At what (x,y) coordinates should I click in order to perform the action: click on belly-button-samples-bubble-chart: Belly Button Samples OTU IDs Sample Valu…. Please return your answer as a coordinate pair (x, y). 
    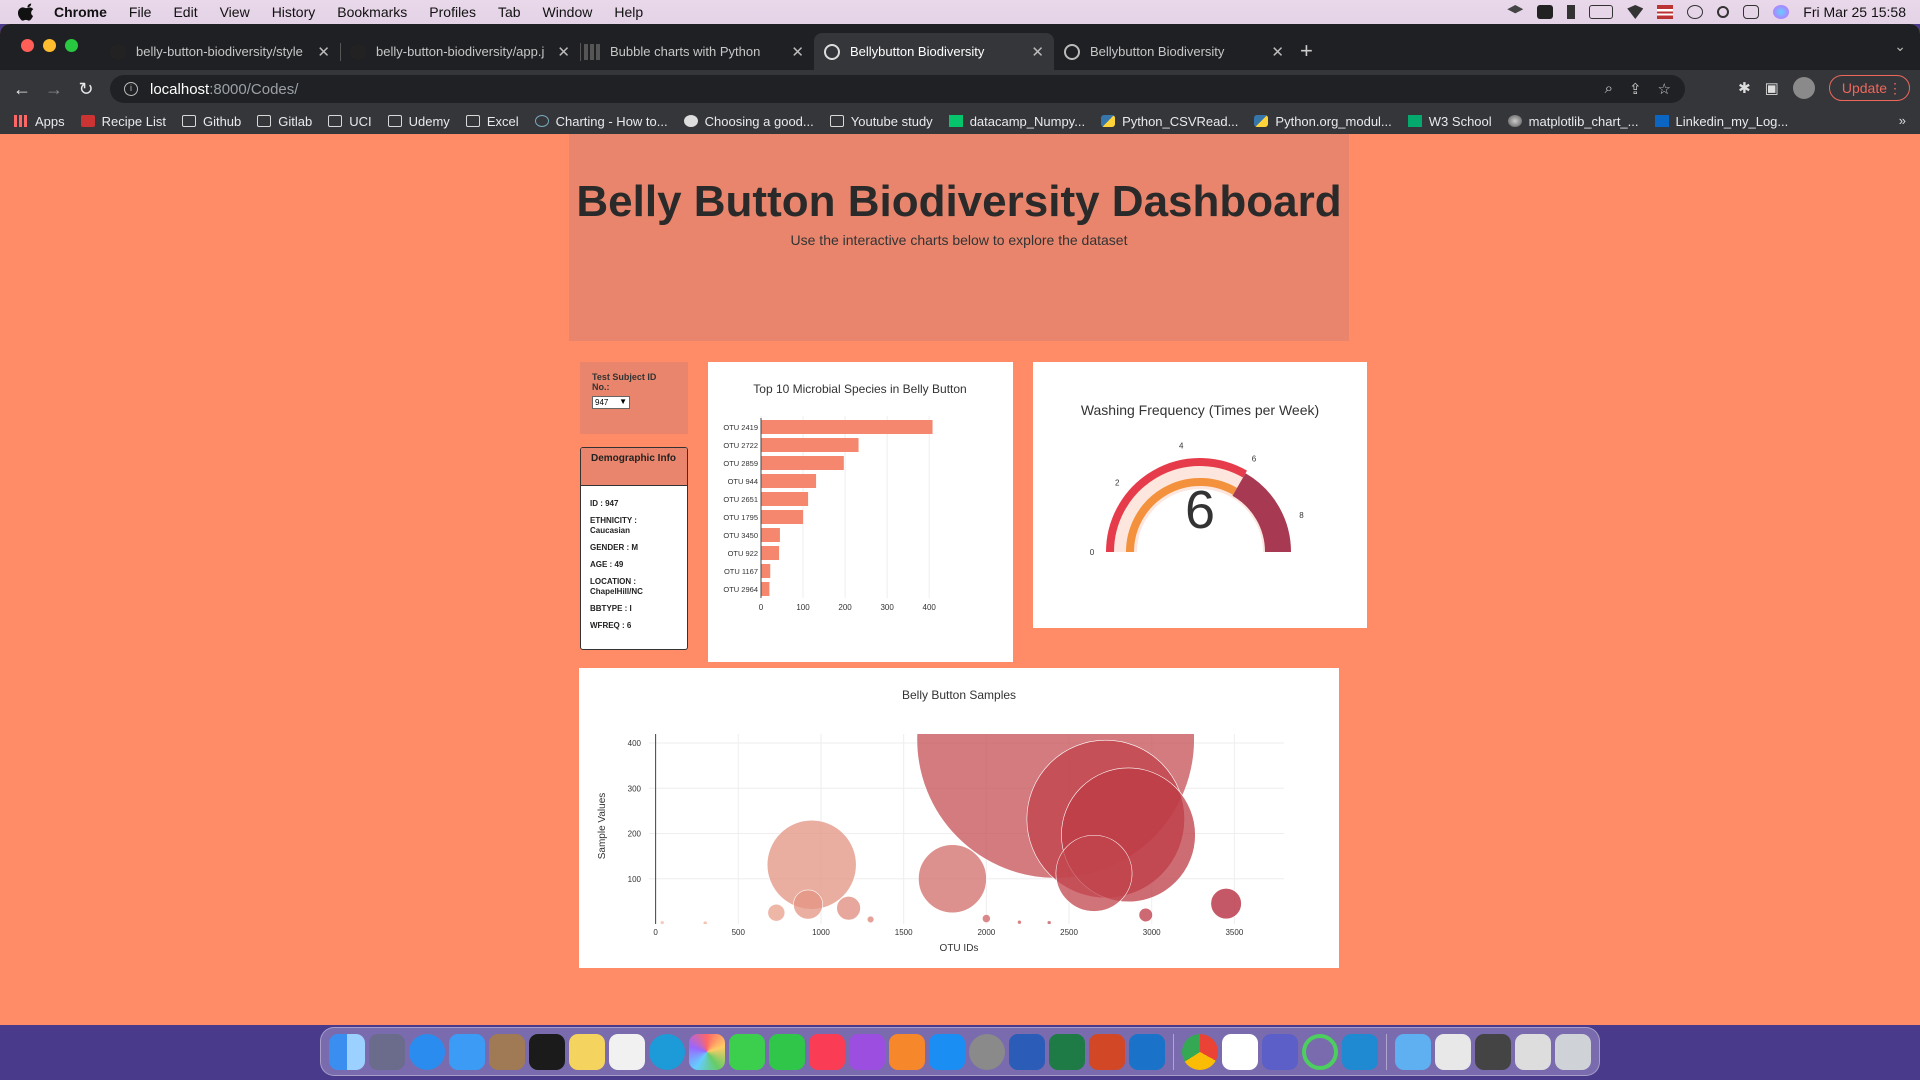
    Looking at the image, I should click on (959, 818).